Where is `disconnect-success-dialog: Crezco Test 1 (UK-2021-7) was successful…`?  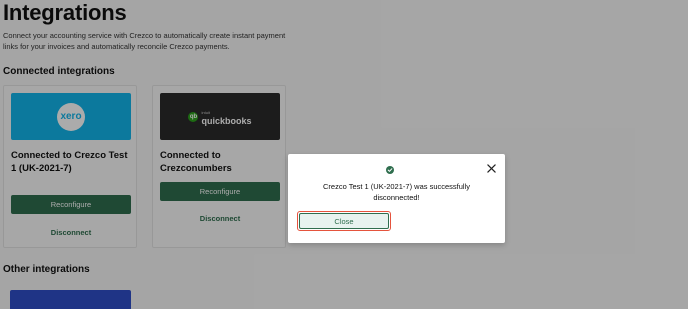
disconnect-success-dialog: Crezco Test 1 (UK-2021-7) was successful… is located at coordinates (396, 198).